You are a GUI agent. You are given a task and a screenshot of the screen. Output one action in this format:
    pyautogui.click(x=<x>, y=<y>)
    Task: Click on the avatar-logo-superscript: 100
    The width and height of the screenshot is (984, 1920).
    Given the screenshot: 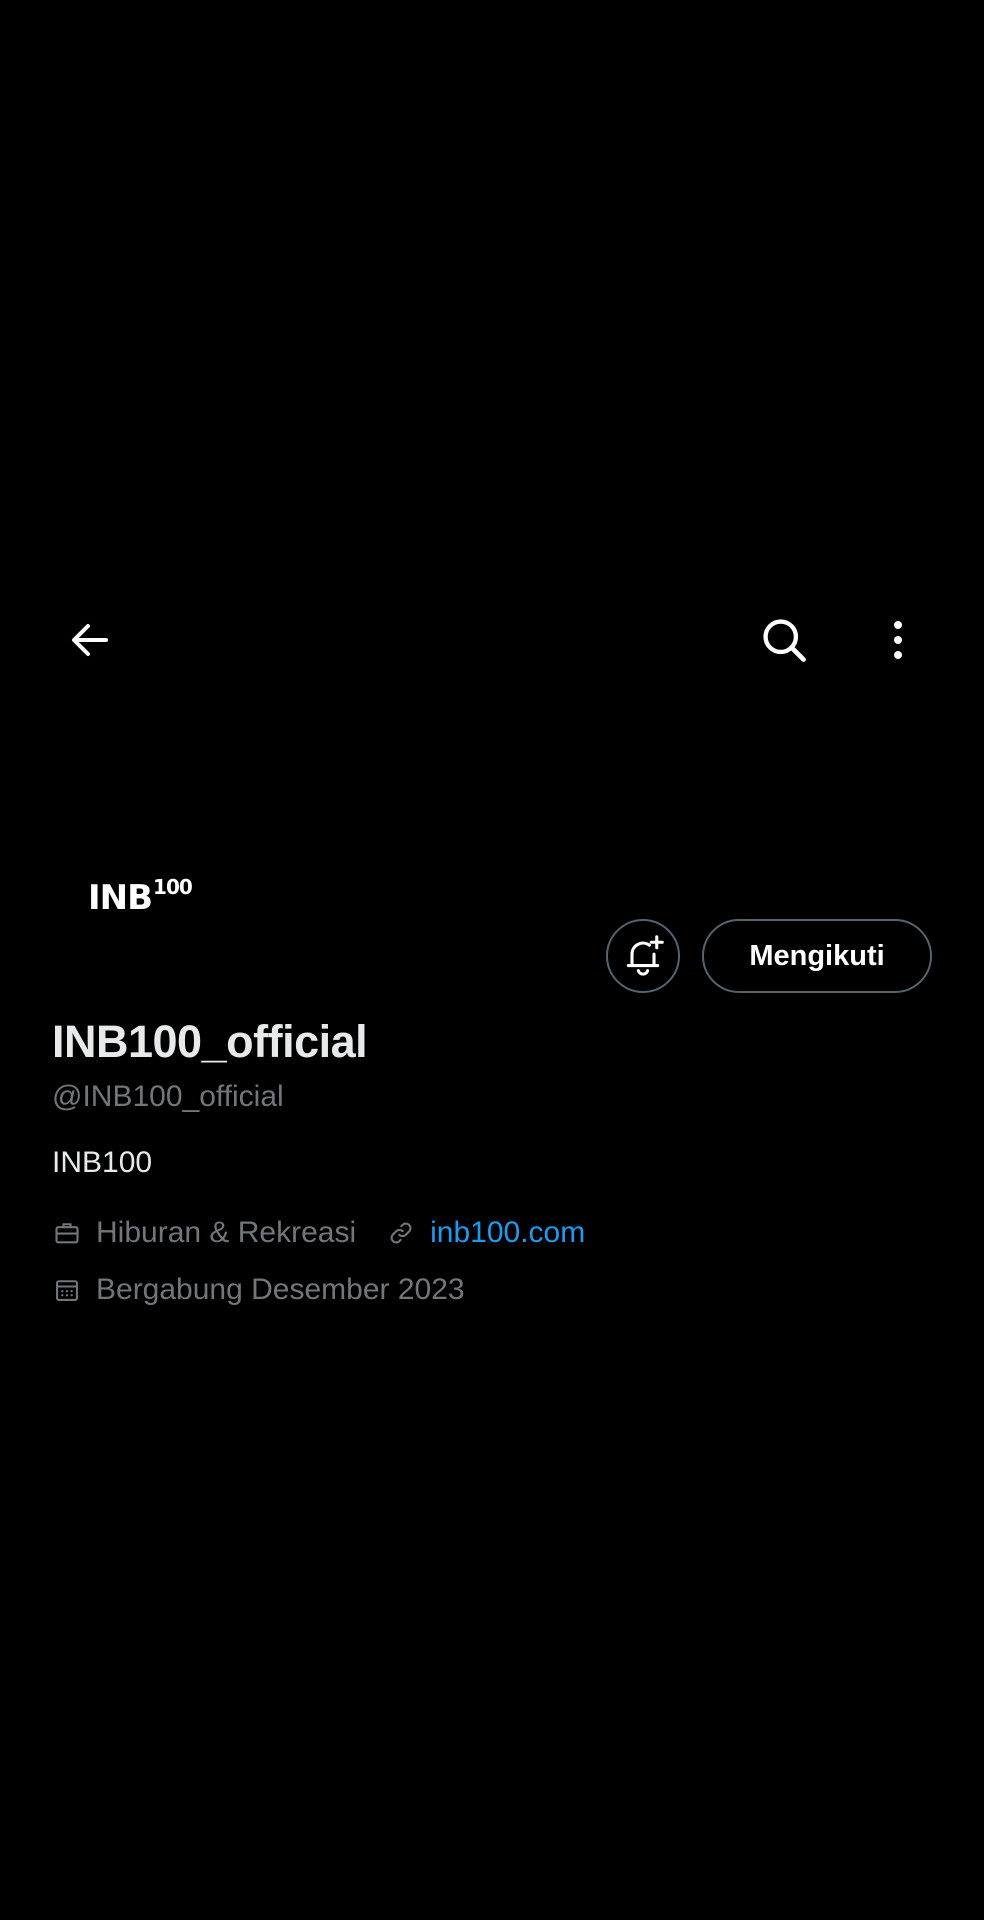 What is the action you would take?
    pyautogui.click(x=173, y=887)
    